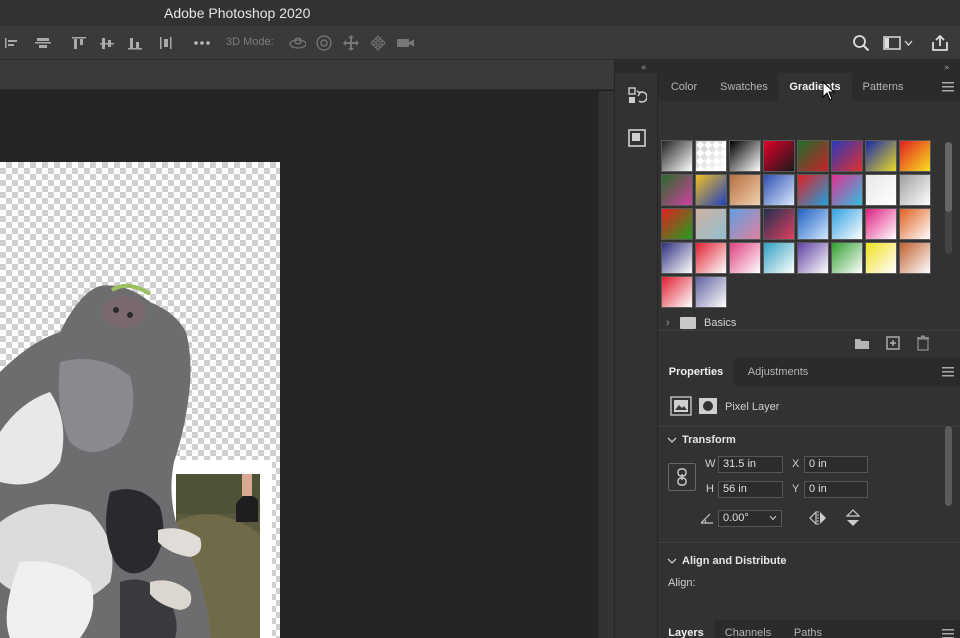 The image size is (960, 638). Describe the element at coordinates (815, 87) in the screenshot. I see `tab-gradients: Gradients` at that location.